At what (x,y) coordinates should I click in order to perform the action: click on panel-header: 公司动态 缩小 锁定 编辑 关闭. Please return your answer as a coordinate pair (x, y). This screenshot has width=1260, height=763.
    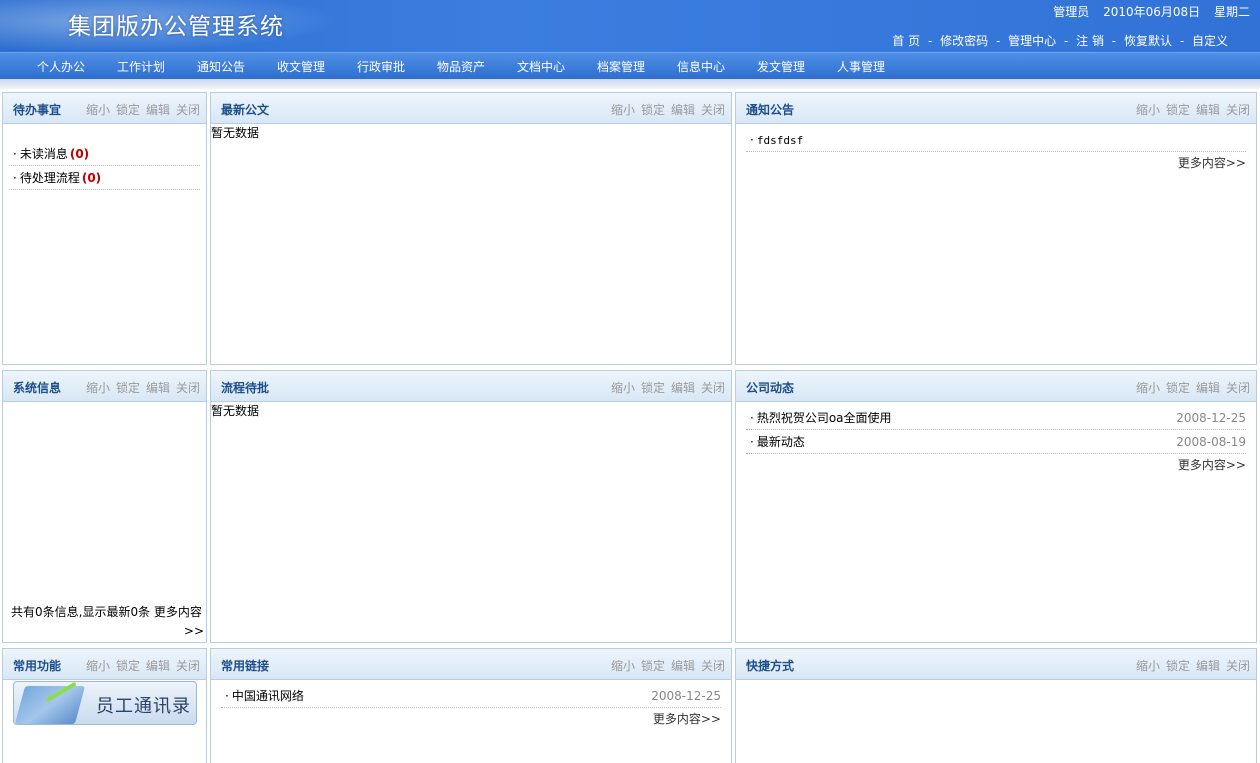
    Looking at the image, I should click on (996, 386).